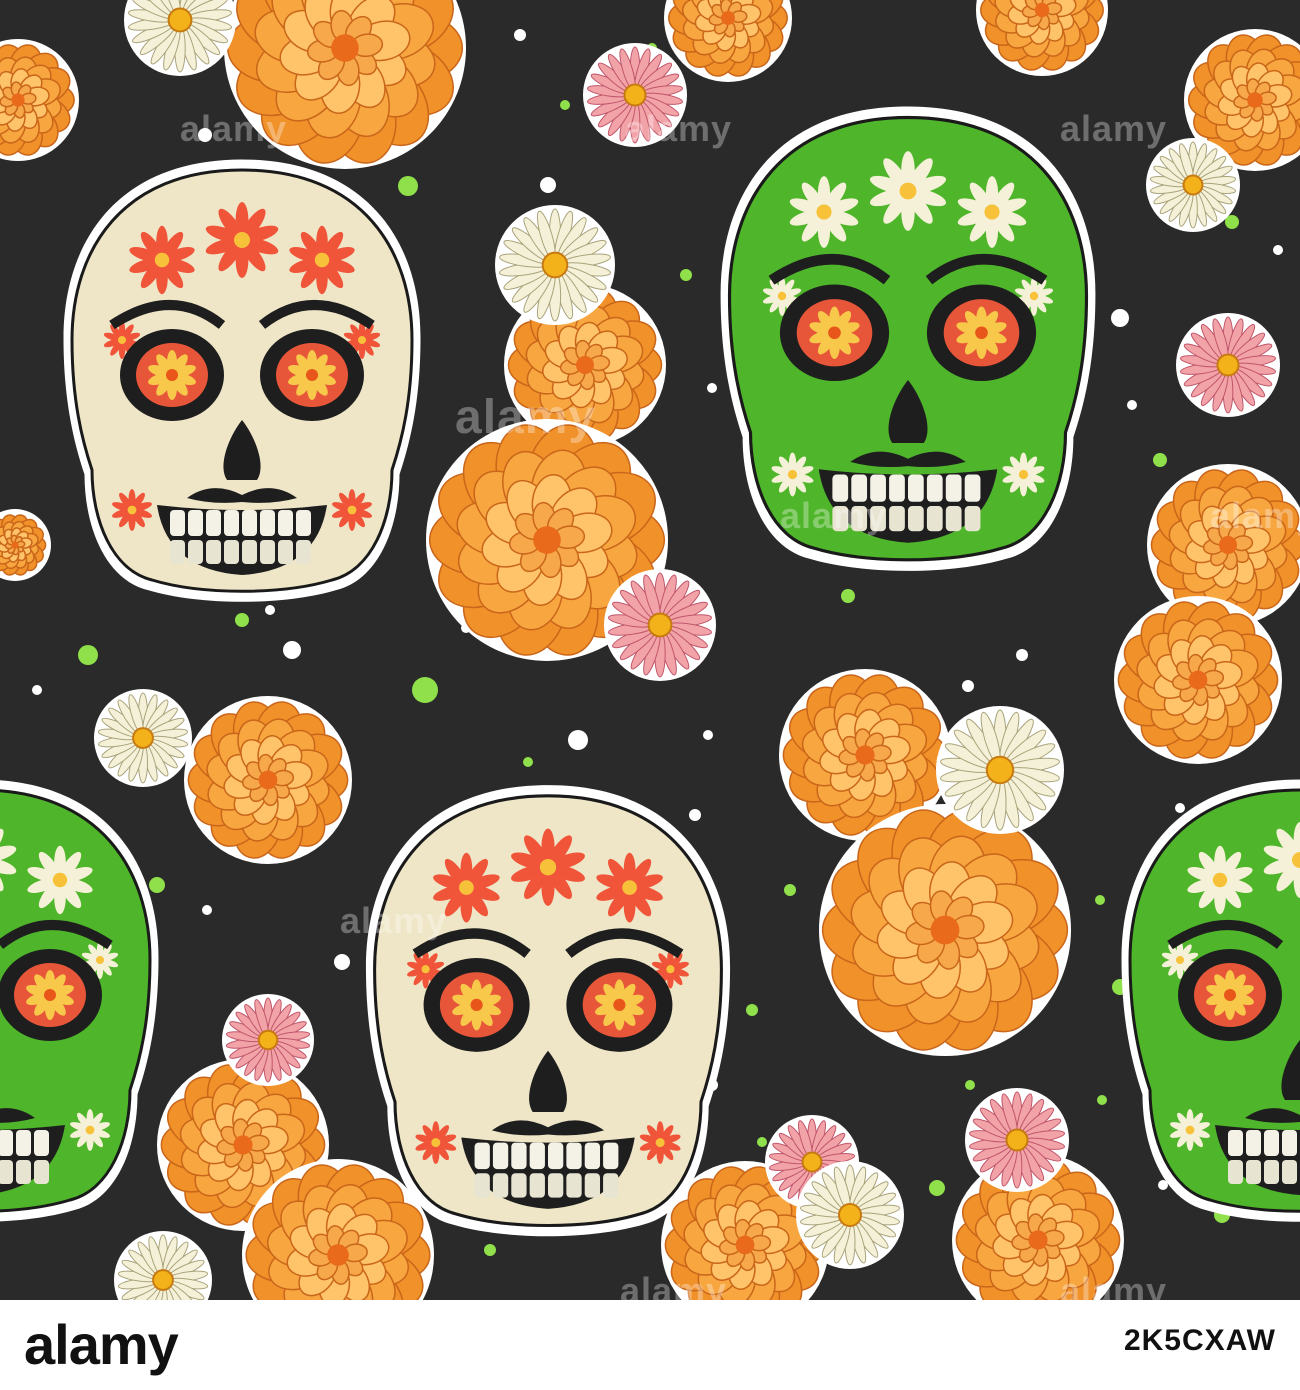  I want to click on green-sugar-skull, so click(908, 338).